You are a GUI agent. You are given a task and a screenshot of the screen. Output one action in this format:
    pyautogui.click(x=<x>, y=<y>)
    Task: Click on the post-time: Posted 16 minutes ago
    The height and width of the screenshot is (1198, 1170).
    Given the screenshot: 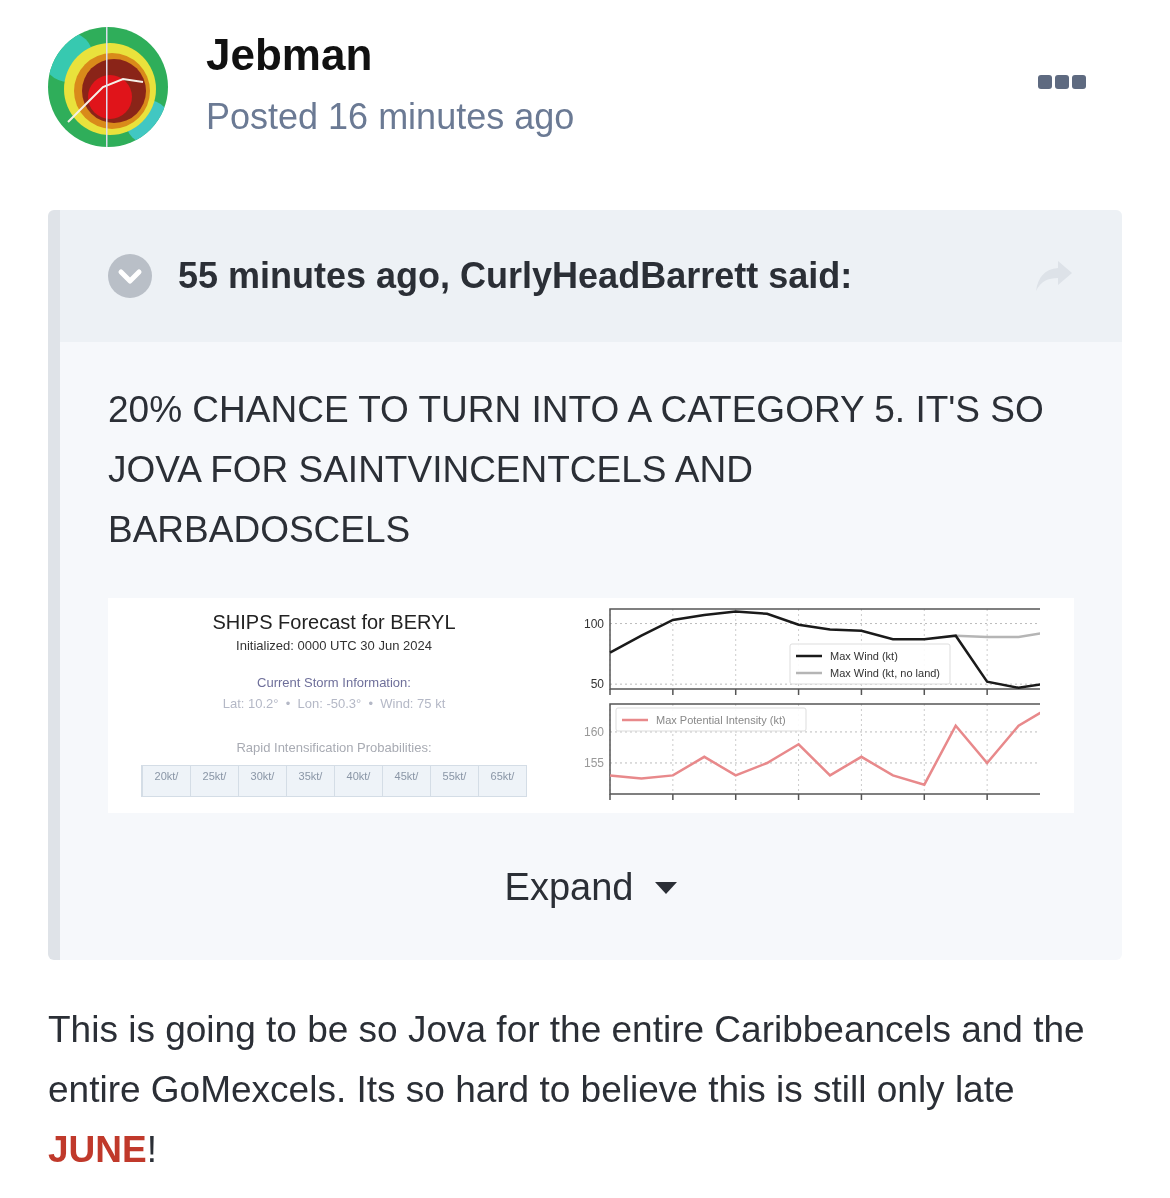 What is the action you would take?
    pyautogui.click(x=391, y=117)
    